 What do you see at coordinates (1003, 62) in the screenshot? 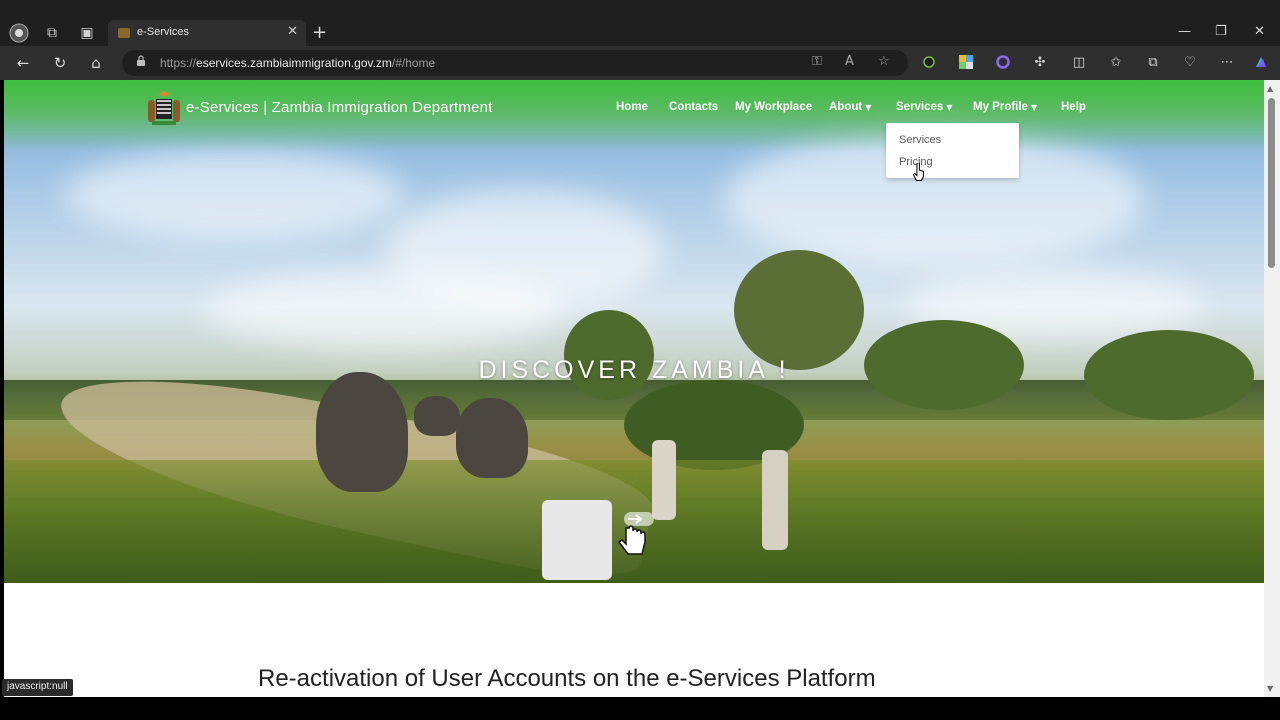
I see `extension-circle-icon` at bounding box center [1003, 62].